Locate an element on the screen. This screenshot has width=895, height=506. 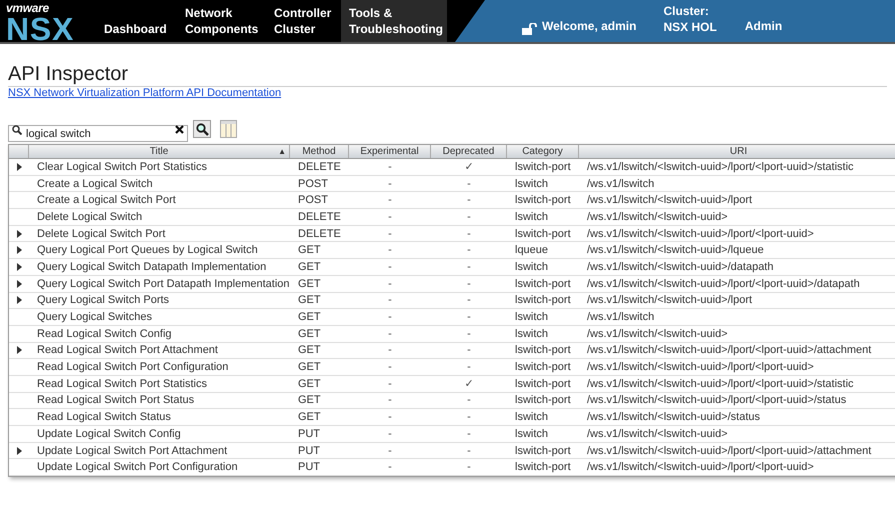
table-row: Query Logical Switch Ports GET - - lswitch-port /ws.v1/lswitch/<lswitch-uuid>/lport is located at coordinates (452, 301).